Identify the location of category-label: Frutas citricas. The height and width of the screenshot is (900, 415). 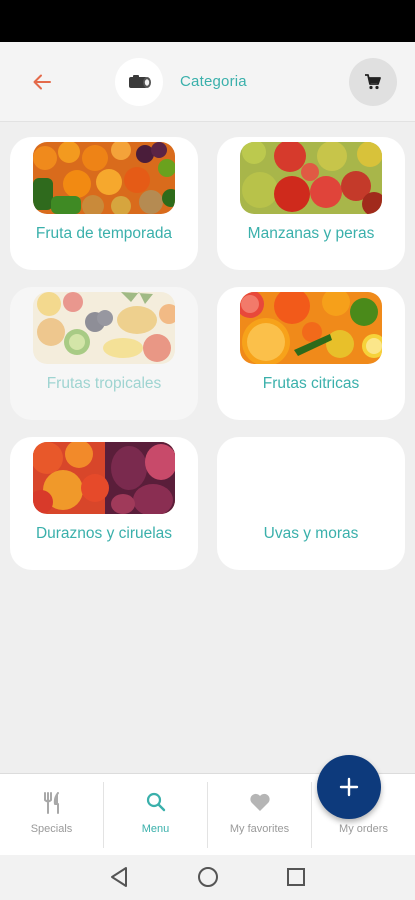
(311, 383).